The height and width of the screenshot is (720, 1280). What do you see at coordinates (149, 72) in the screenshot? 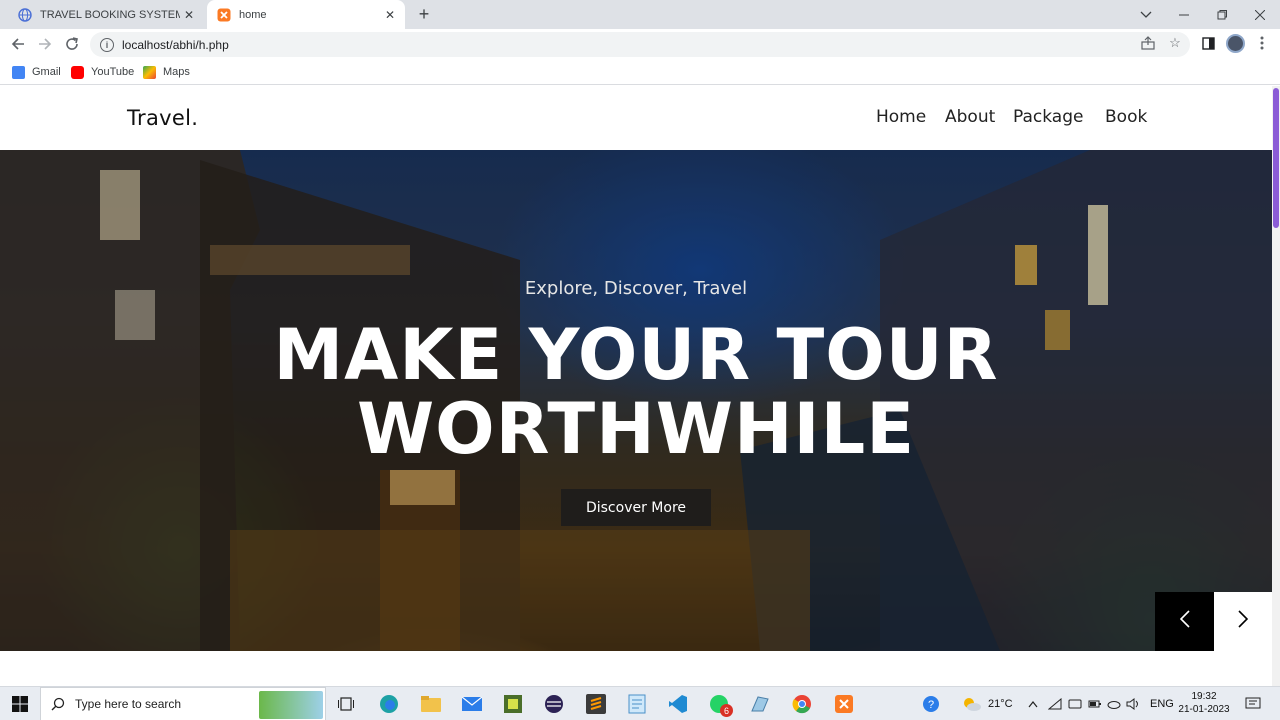
I see `maps-icon` at bounding box center [149, 72].